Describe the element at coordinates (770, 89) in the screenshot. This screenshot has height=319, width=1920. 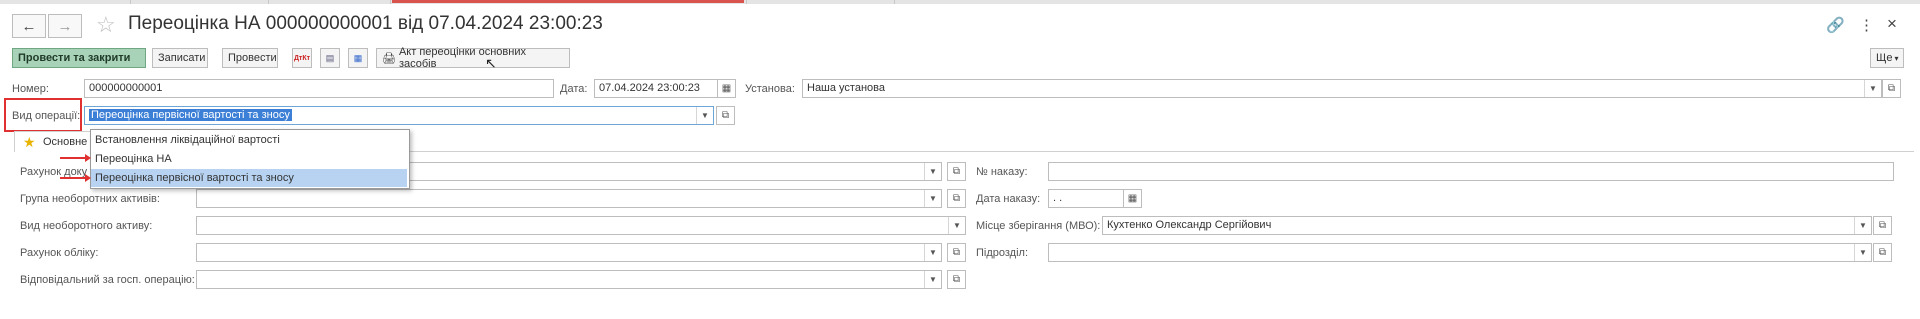
I see `org-label: Установа:` at that location.